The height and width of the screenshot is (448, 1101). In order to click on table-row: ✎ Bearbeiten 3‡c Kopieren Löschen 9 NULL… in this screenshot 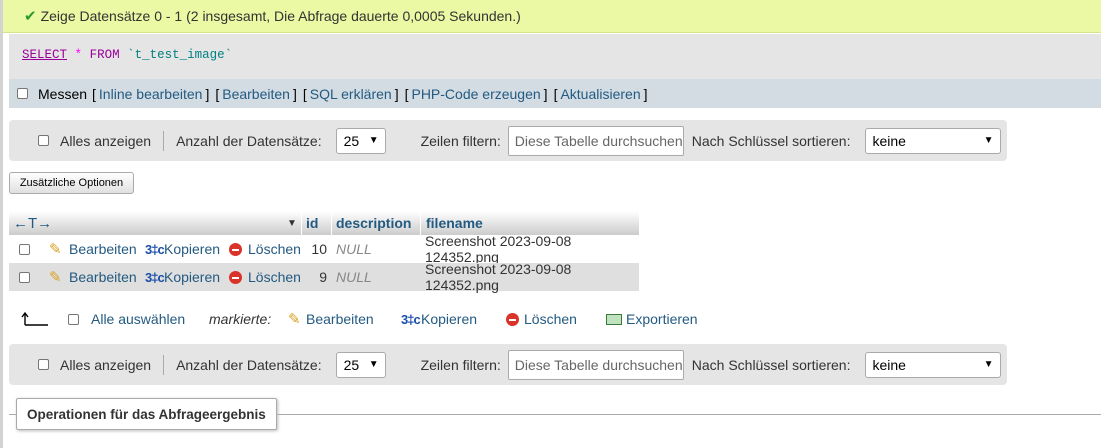, I will do `click(324, 277)`.